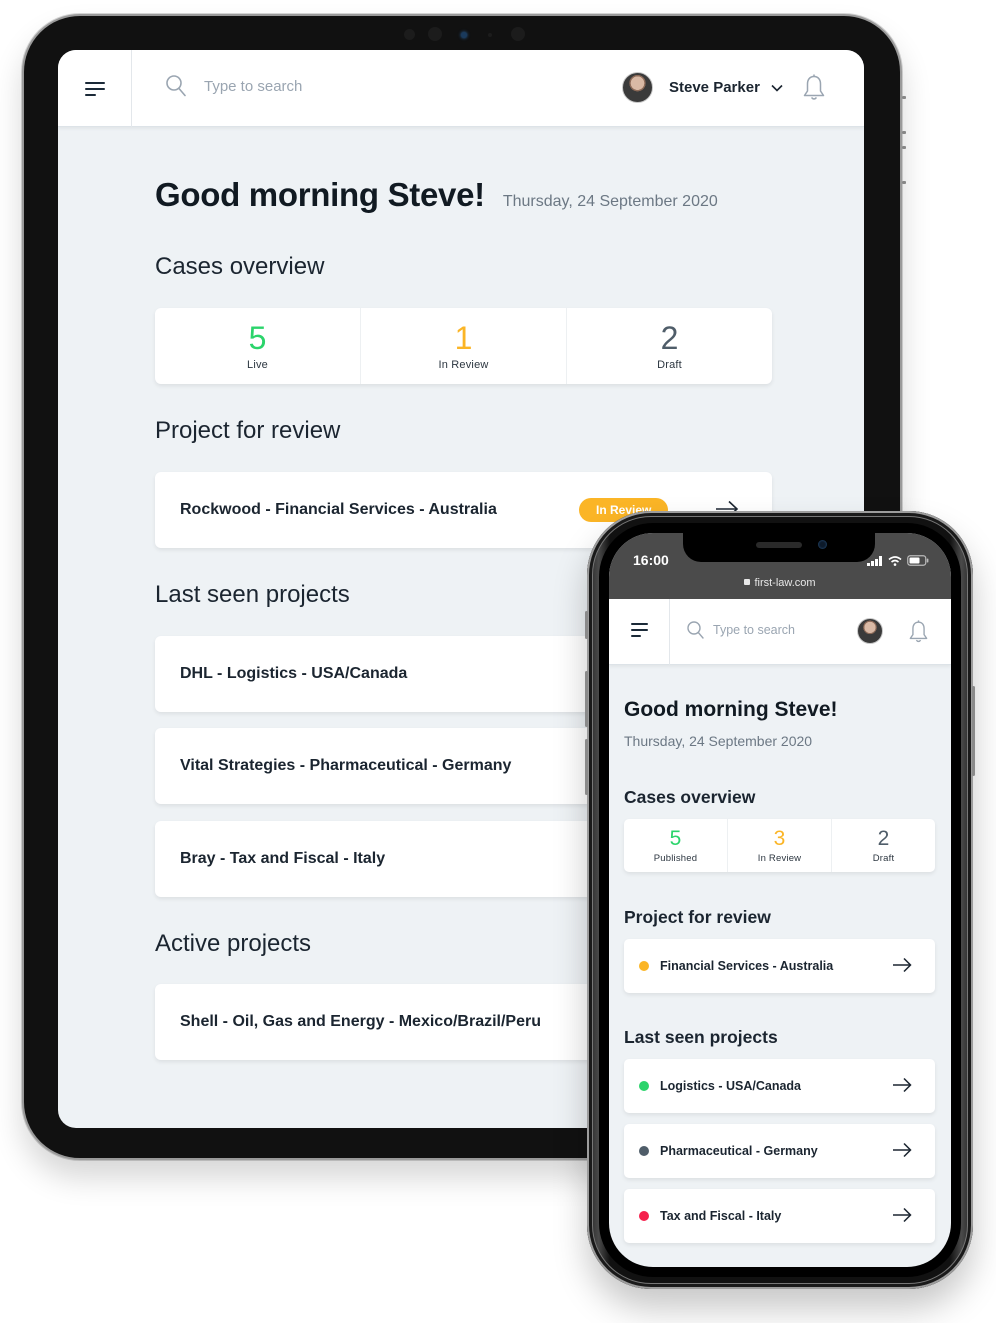  I want to click on project-card: Logistics - USA/Canada, so click(779, 1086).